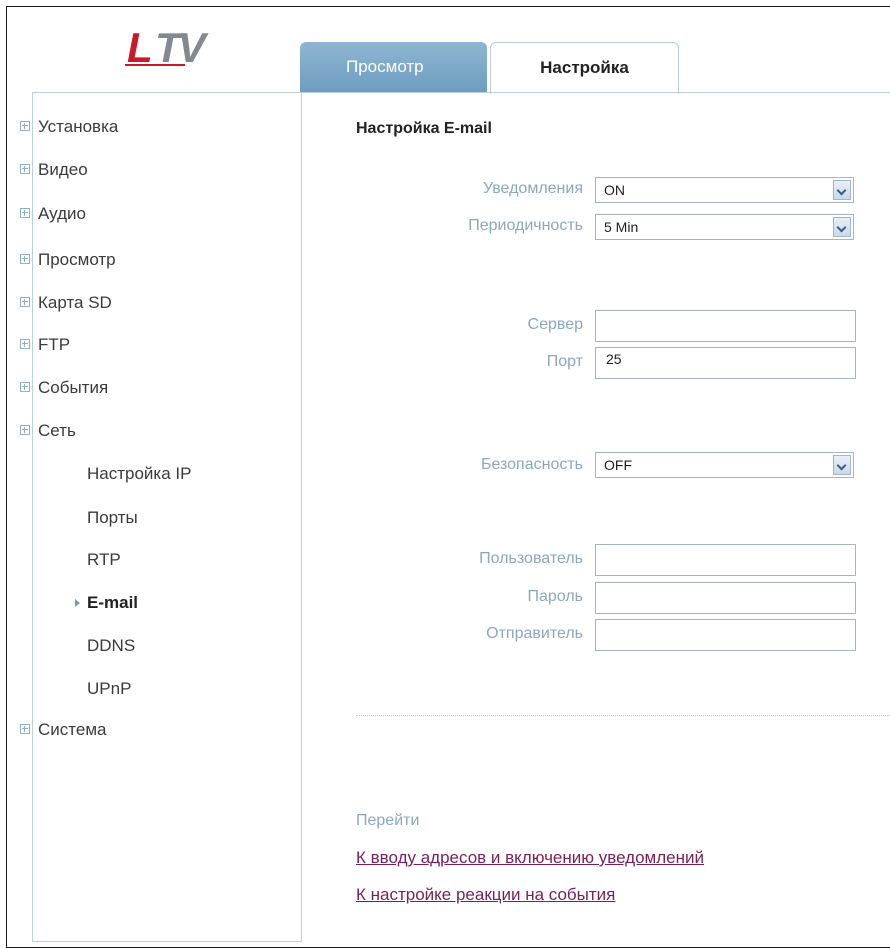  What do you see at coordinates (77, 259) in the screenshot?
I see `sidebar-item-label: Просмотр` at bounding box center [77, 259].